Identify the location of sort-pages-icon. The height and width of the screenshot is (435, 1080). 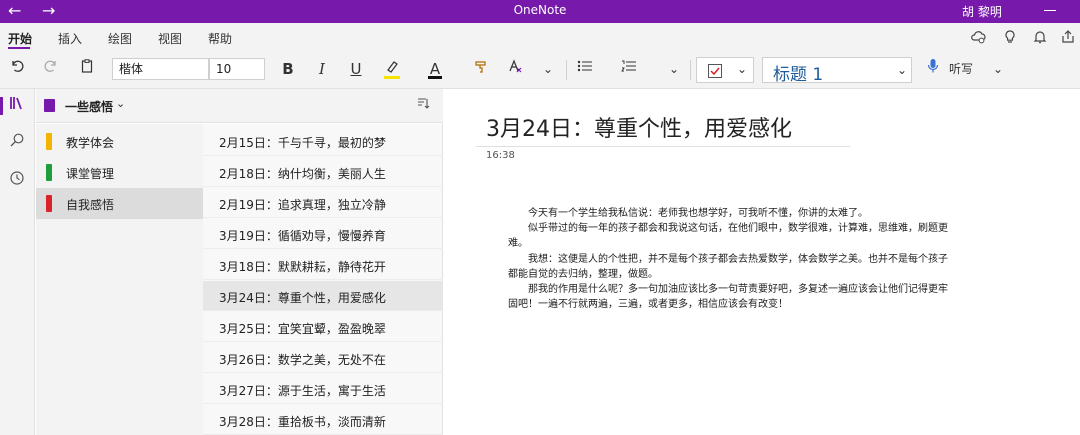
(423, 105).